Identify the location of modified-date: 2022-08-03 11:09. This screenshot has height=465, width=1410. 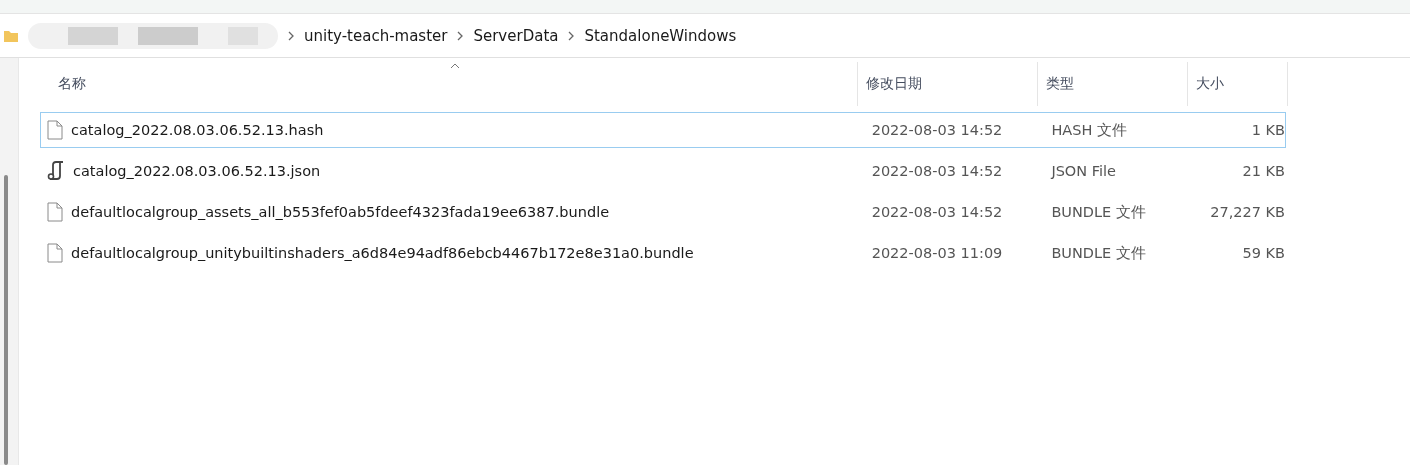
(937, 253).